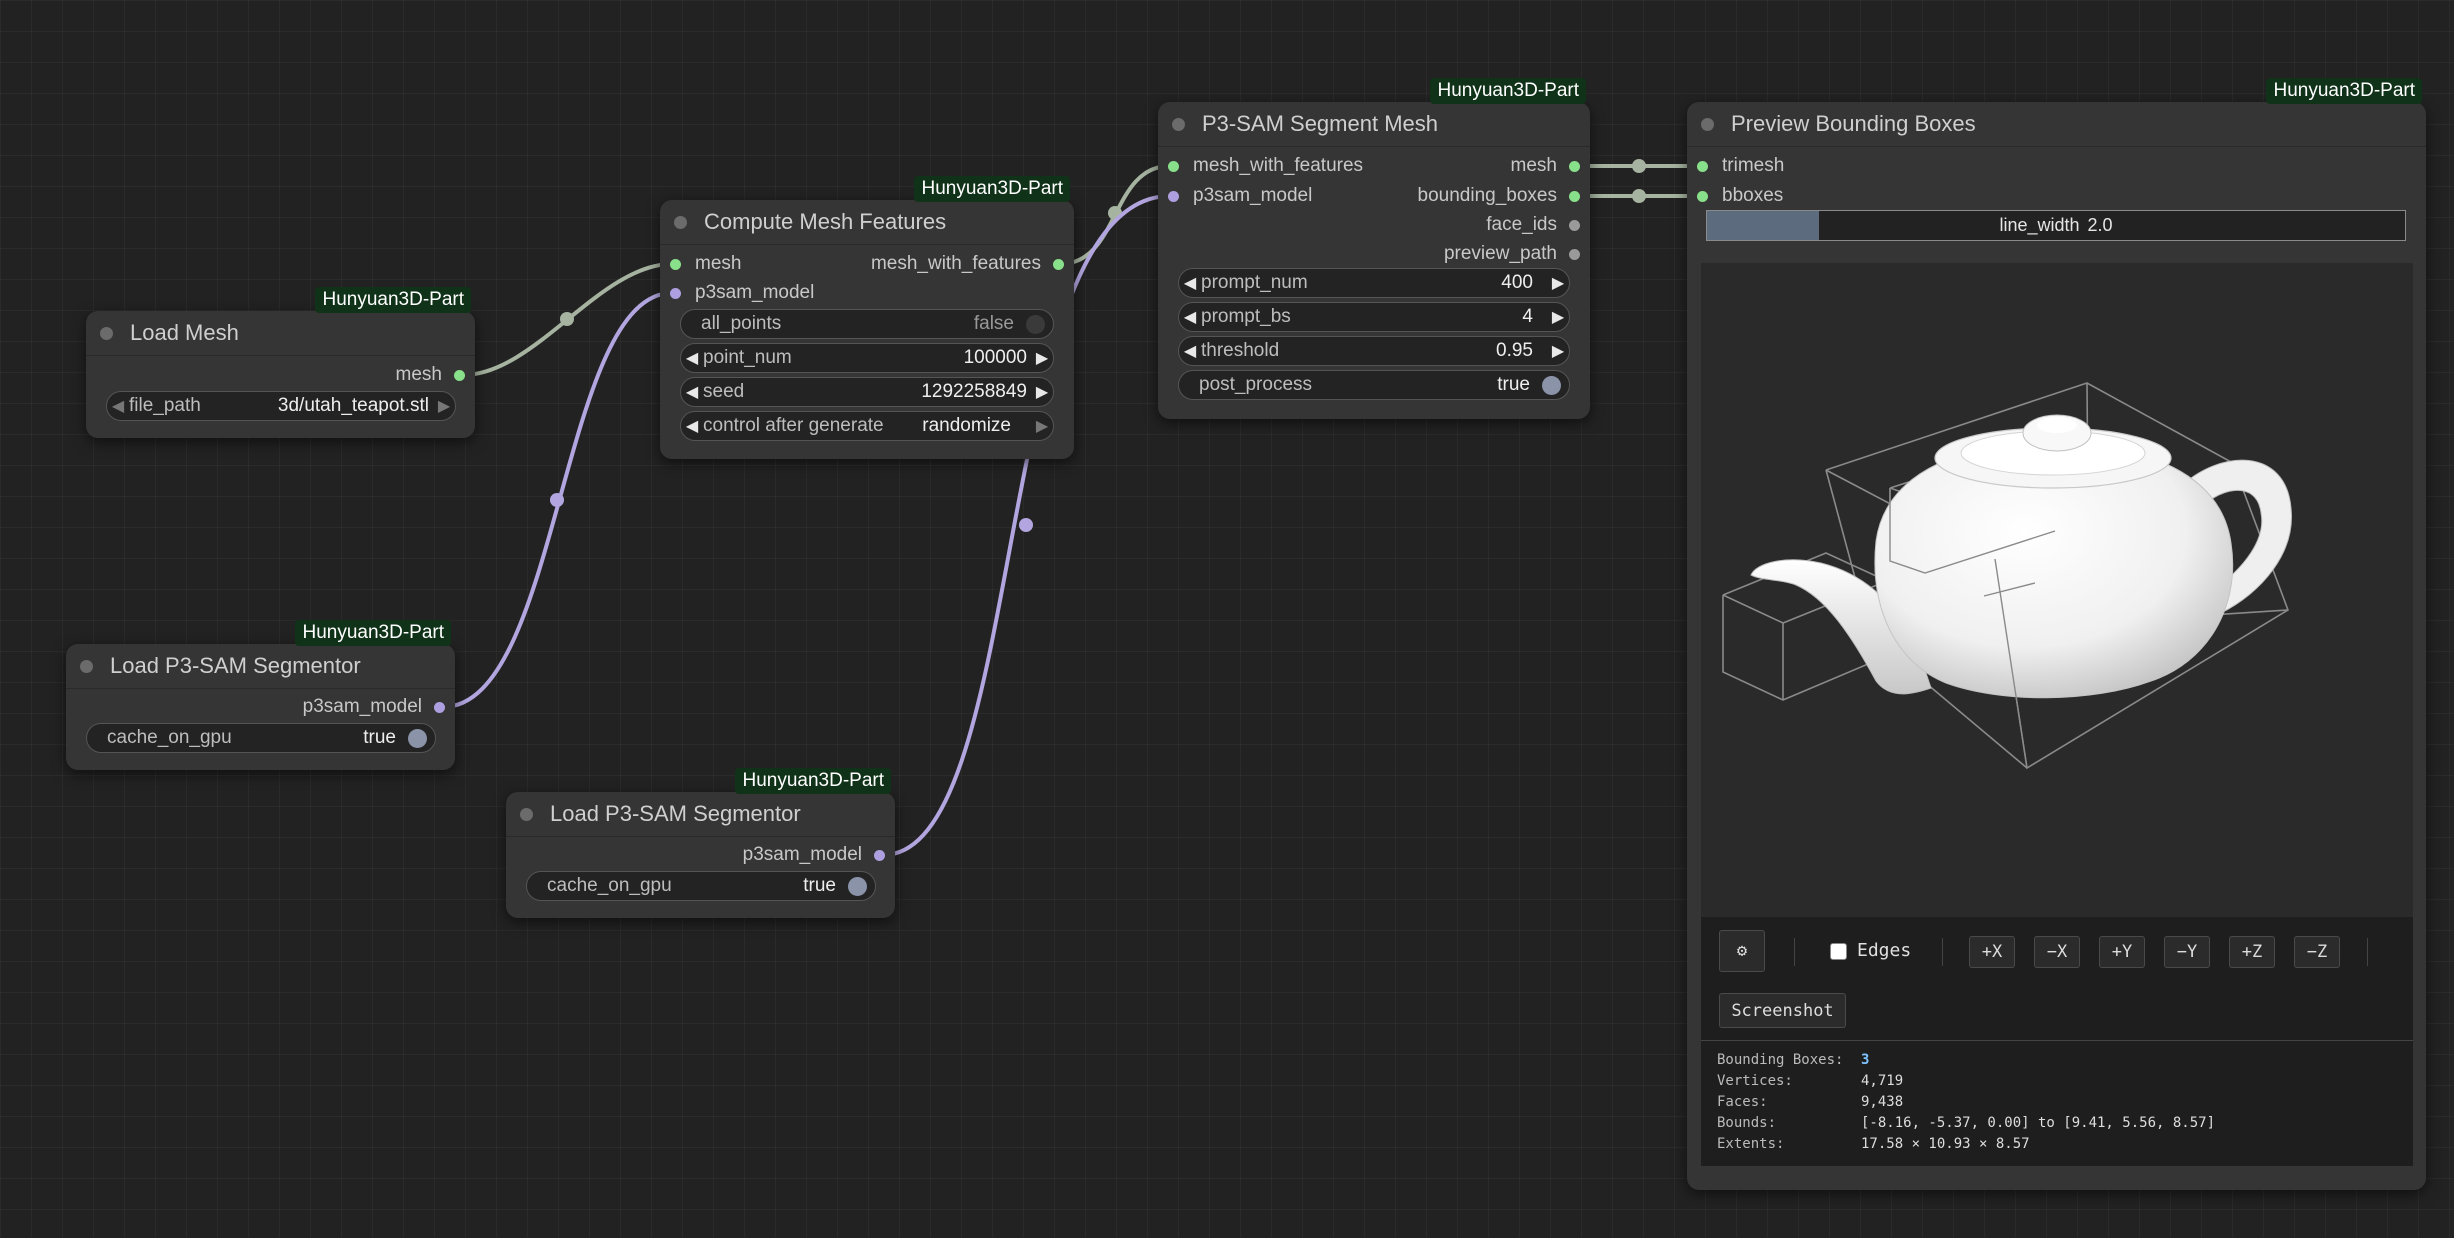 The width and height of the screenshot is (2454, 1238). What do you see at coordinates (280, 333) in the screenshot?
I see `node-header: Load Mesh` at bounding box center [280, 333].